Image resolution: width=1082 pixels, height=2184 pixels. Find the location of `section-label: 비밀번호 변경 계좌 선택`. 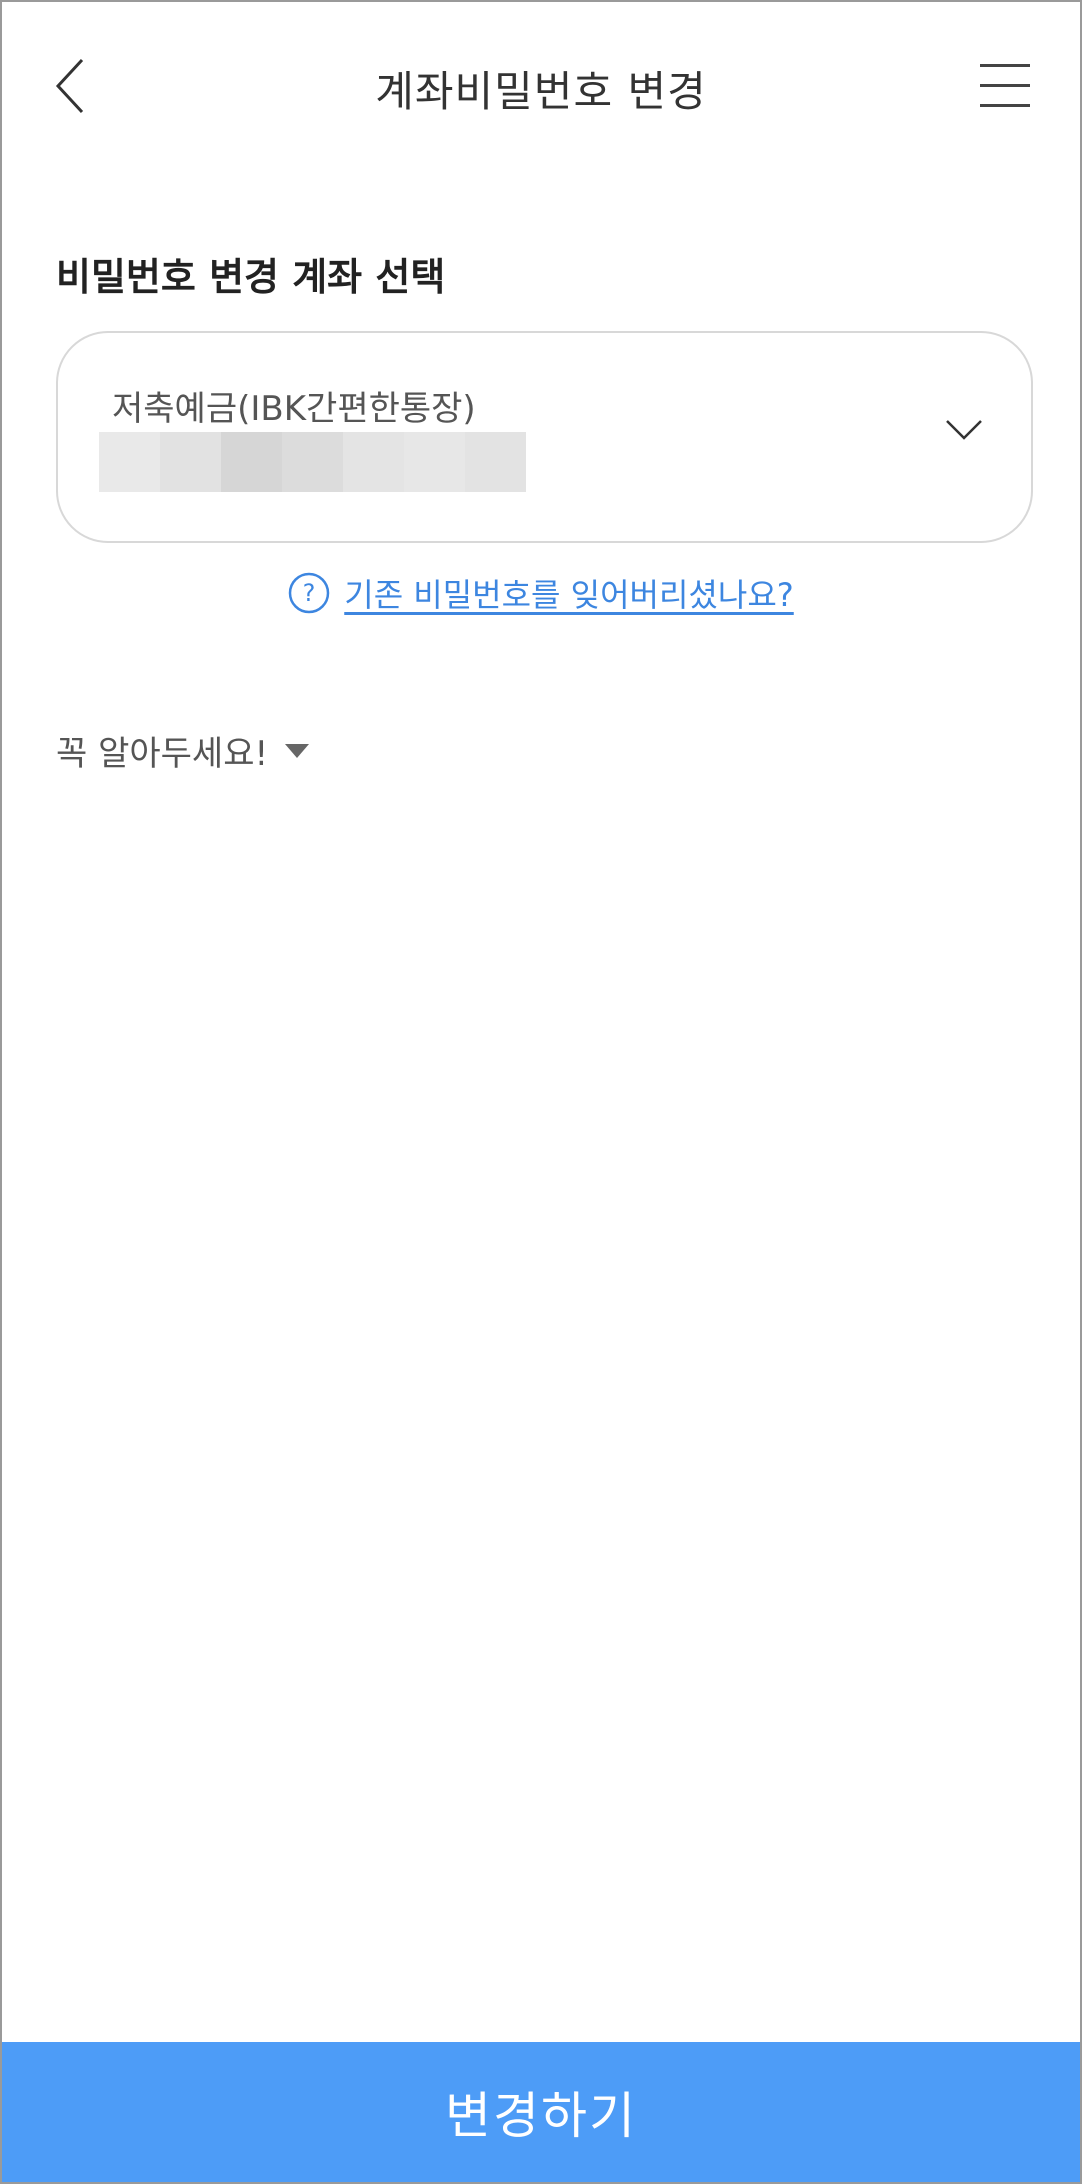

section-label: 비밀번호 변경 계좌 선택 is located at coordinates (251, 277).